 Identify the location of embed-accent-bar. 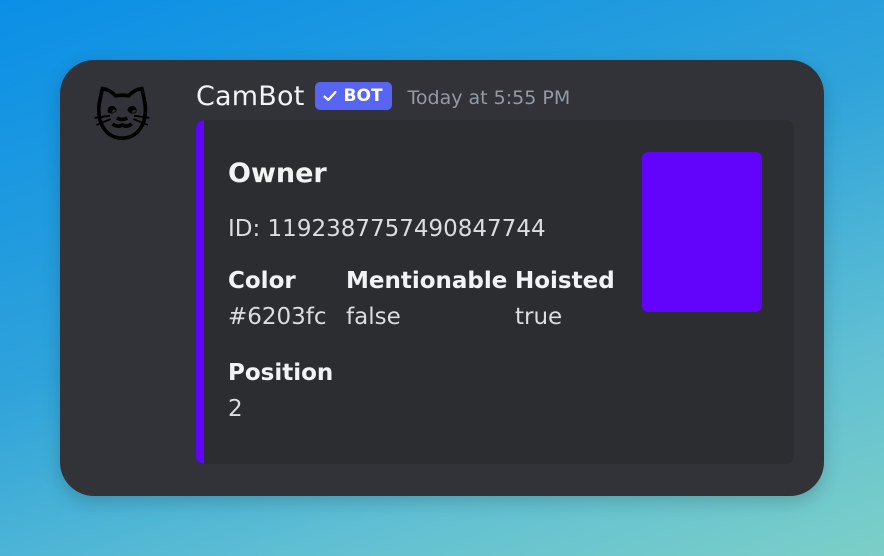
(200, 292).